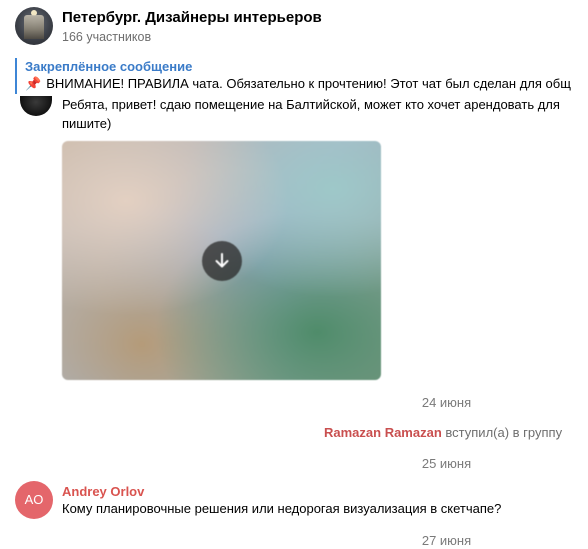 This screenshot has height=549, width=588. What do you see at coordinates (33, 83) in the screenshot?
I see `pin-icon: 📌` at bounding box center [33, 83].